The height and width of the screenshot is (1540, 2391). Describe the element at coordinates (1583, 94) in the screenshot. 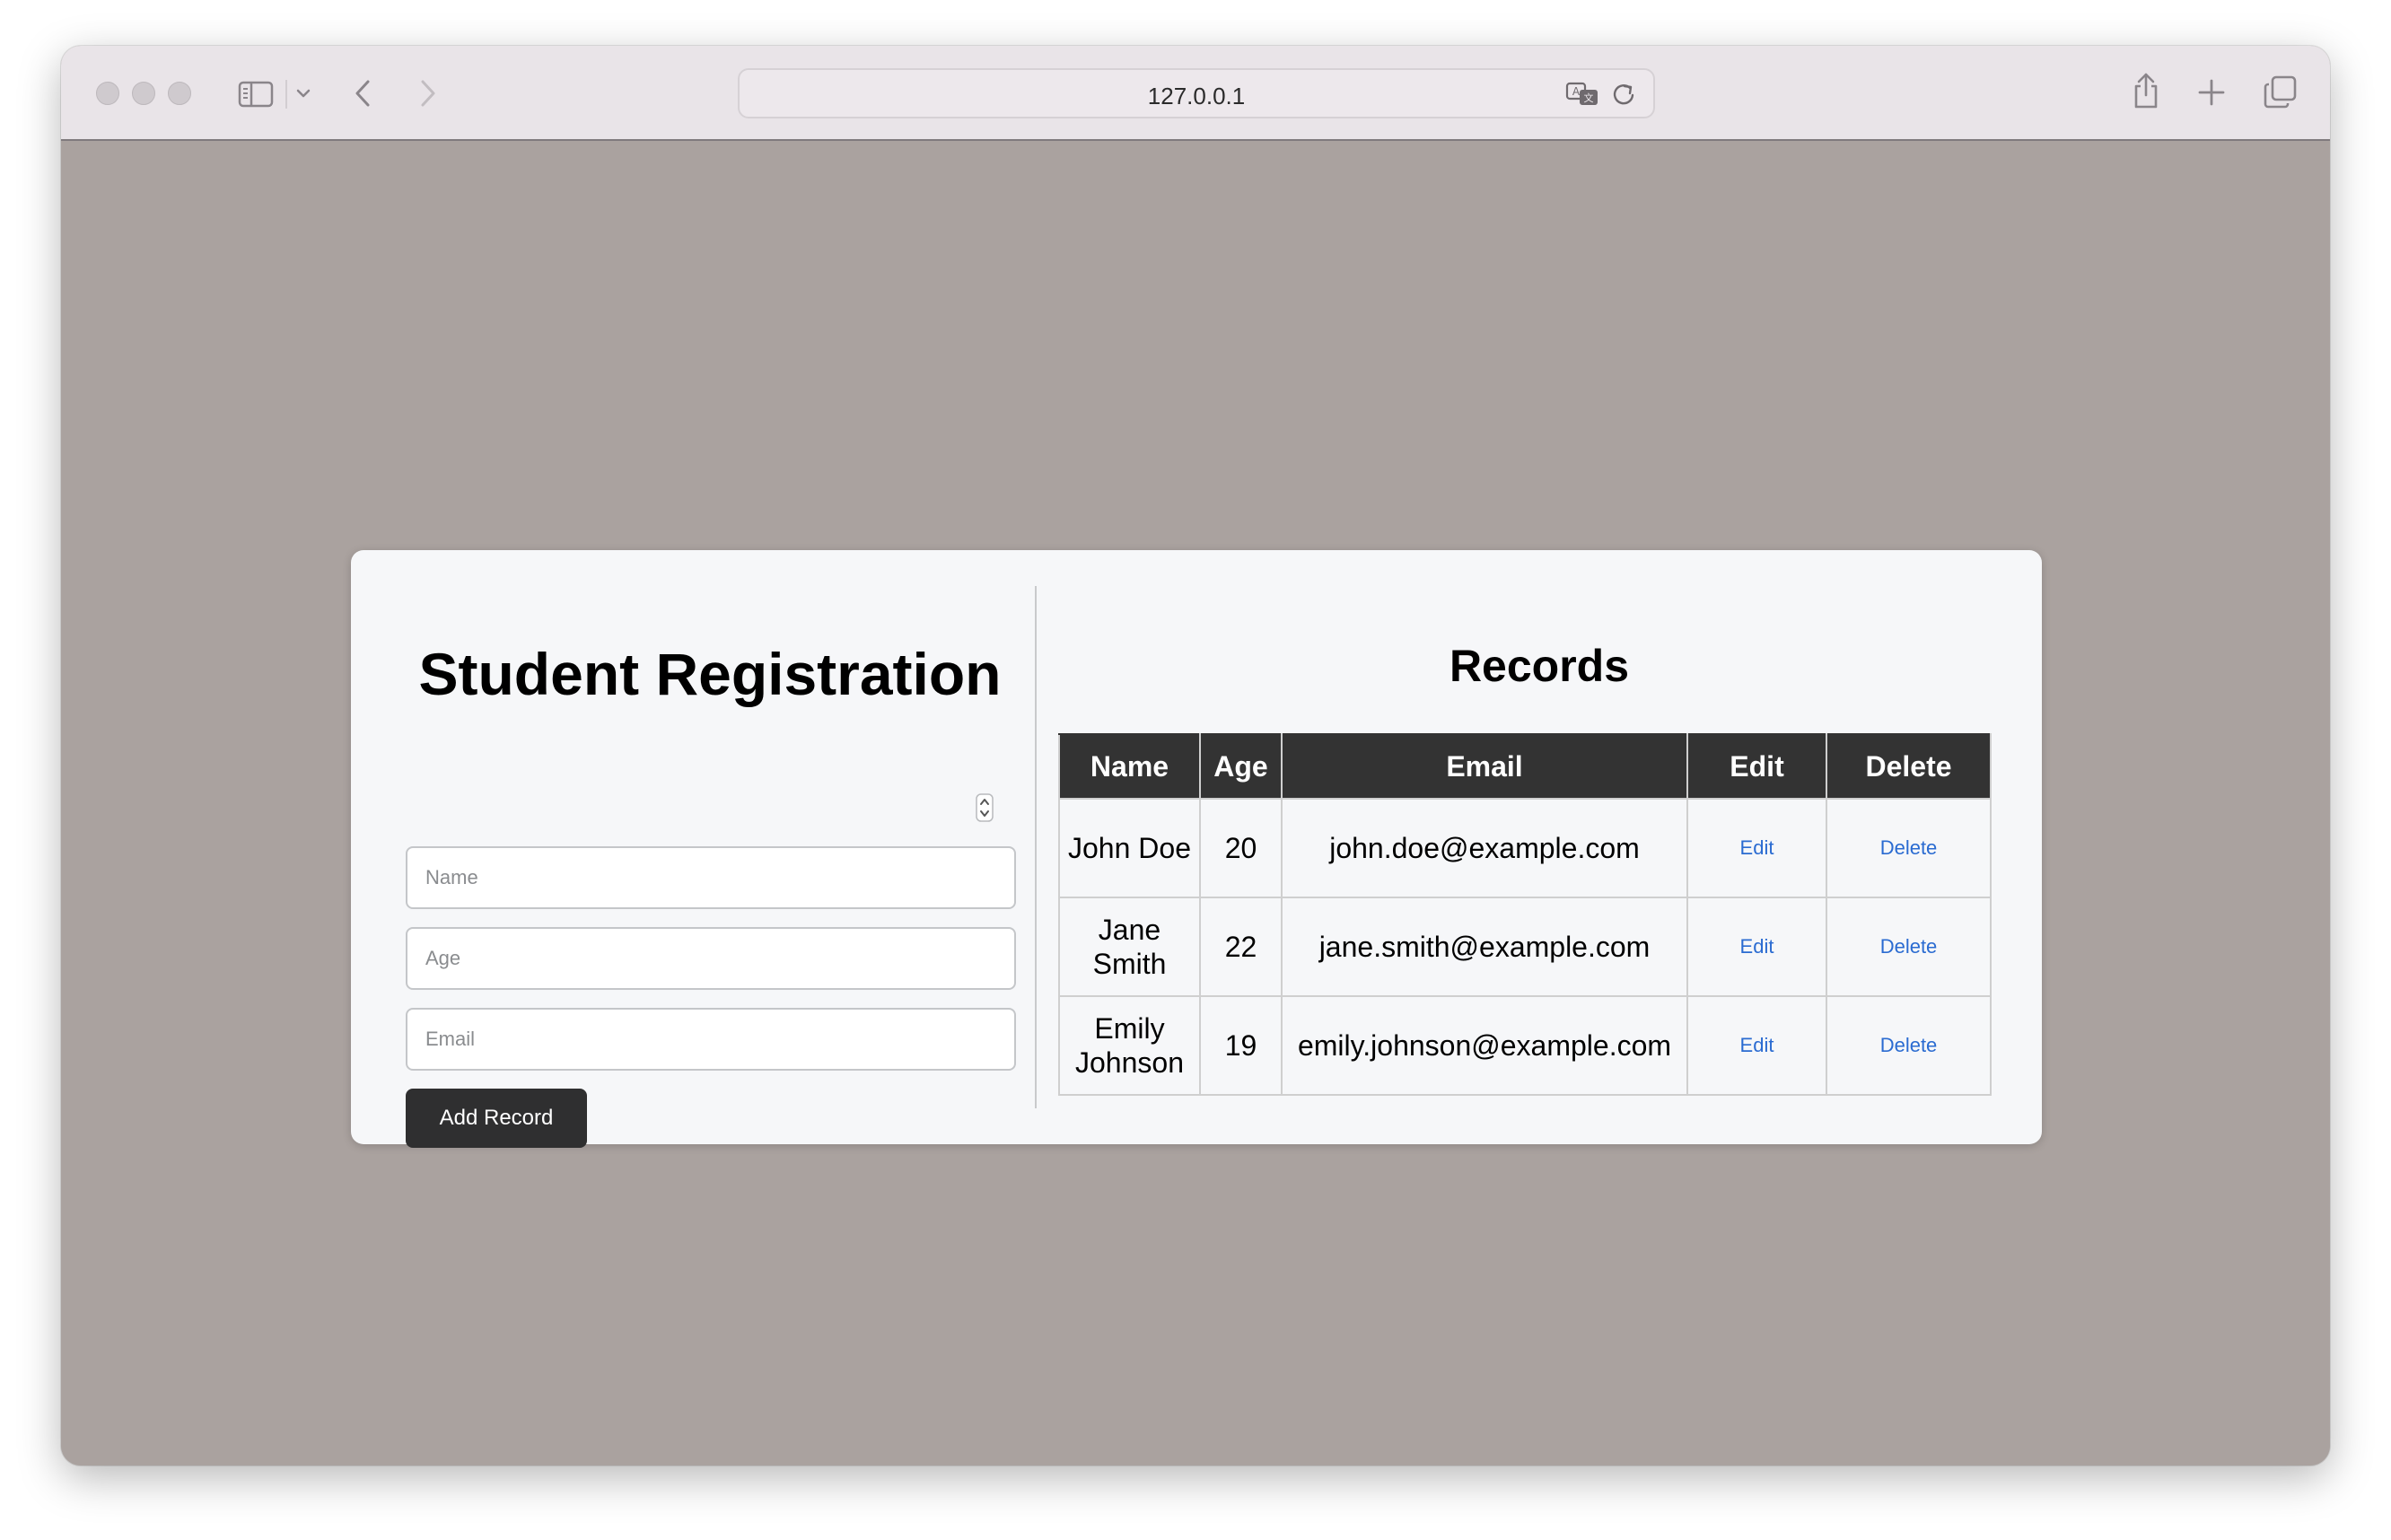

I see `translate-icon: A 文` at that location.